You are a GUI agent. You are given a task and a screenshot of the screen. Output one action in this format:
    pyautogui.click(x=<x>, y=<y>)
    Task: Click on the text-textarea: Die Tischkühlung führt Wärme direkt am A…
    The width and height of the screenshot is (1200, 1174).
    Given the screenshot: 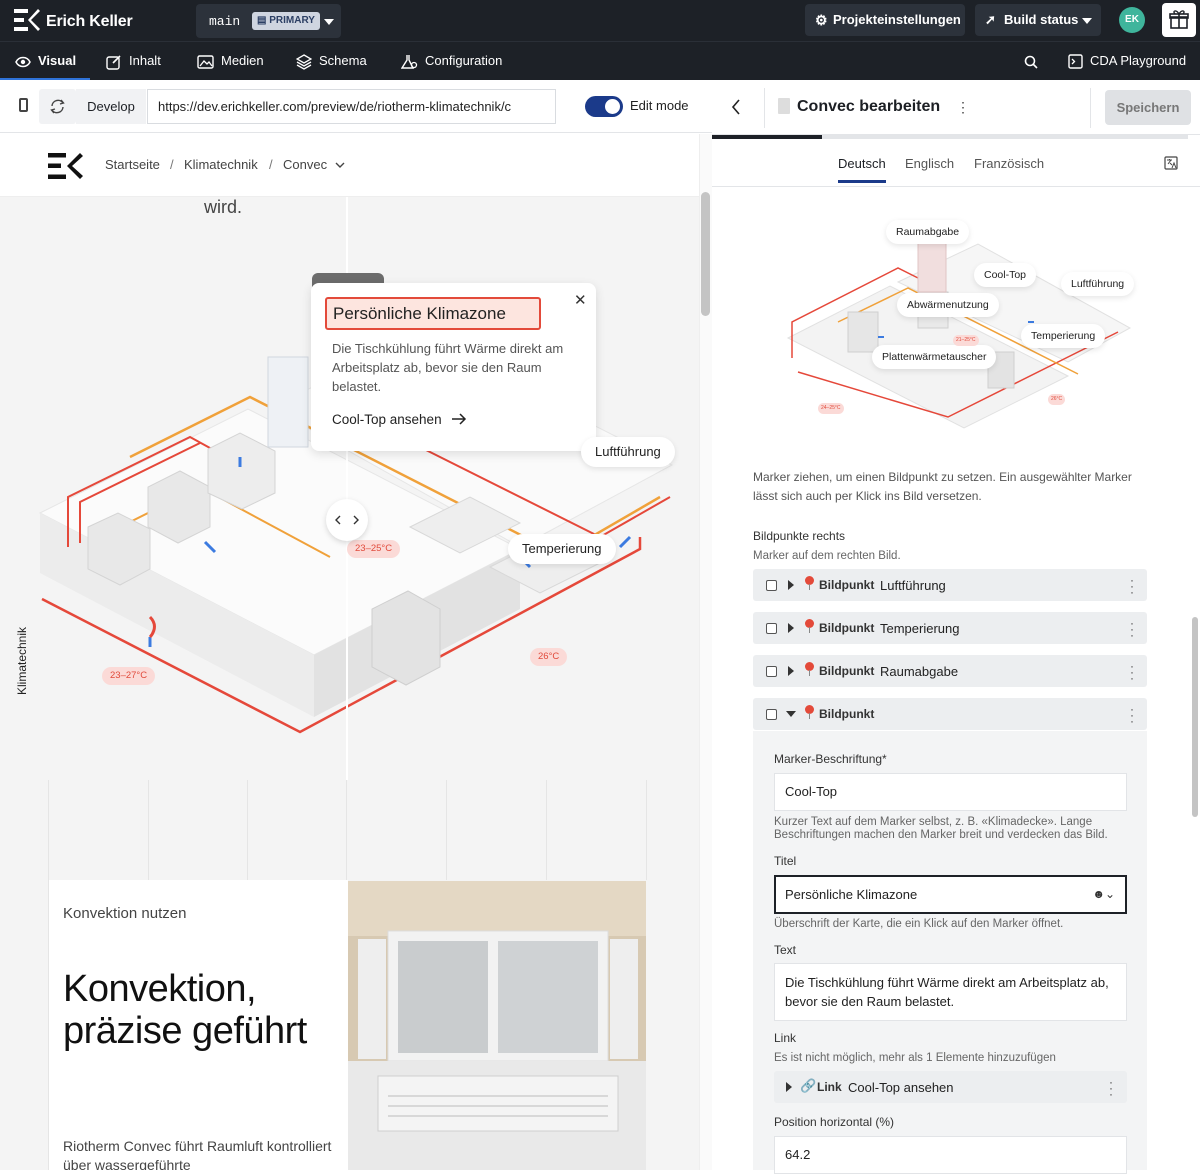 What is the action you would take?
    pyautogui.click(x=950, y=992)
    